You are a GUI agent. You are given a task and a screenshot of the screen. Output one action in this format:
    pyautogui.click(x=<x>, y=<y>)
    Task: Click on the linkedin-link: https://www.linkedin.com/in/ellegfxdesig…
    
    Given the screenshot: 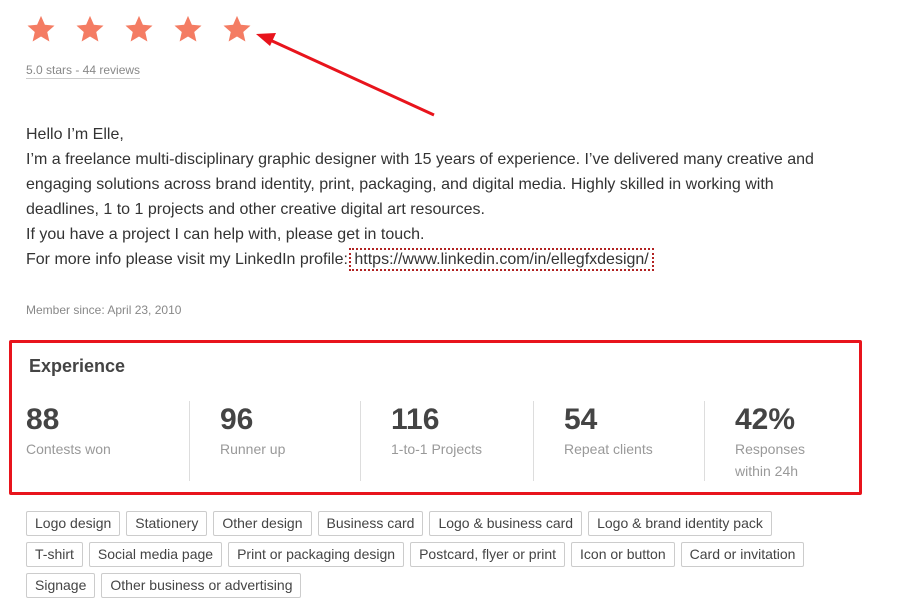 What is the action you would take?
    pyautogui.click(x=501, y=259)
    